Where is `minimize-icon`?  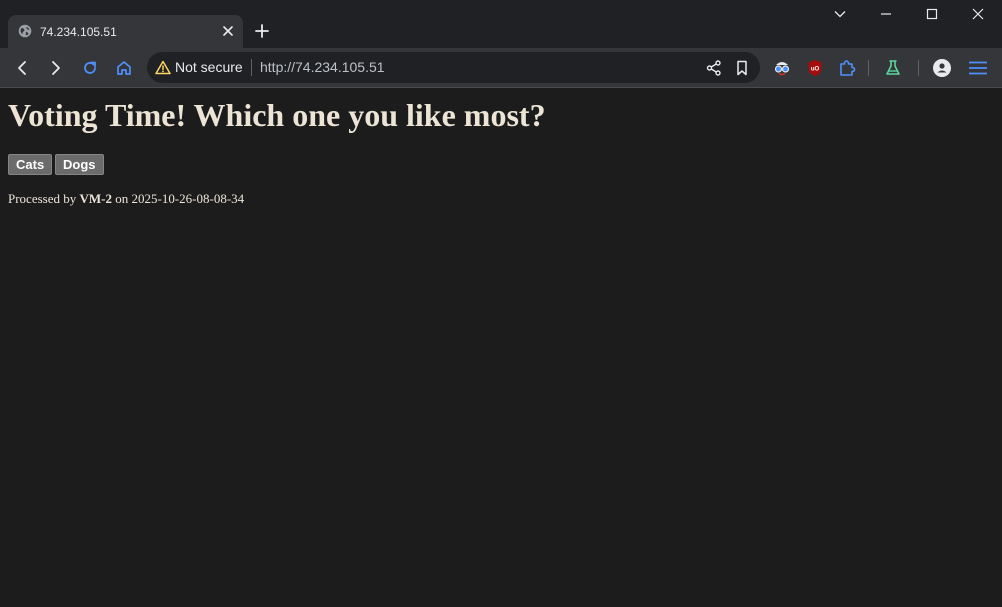 minimize-icon is located at coordinates (886, 14).